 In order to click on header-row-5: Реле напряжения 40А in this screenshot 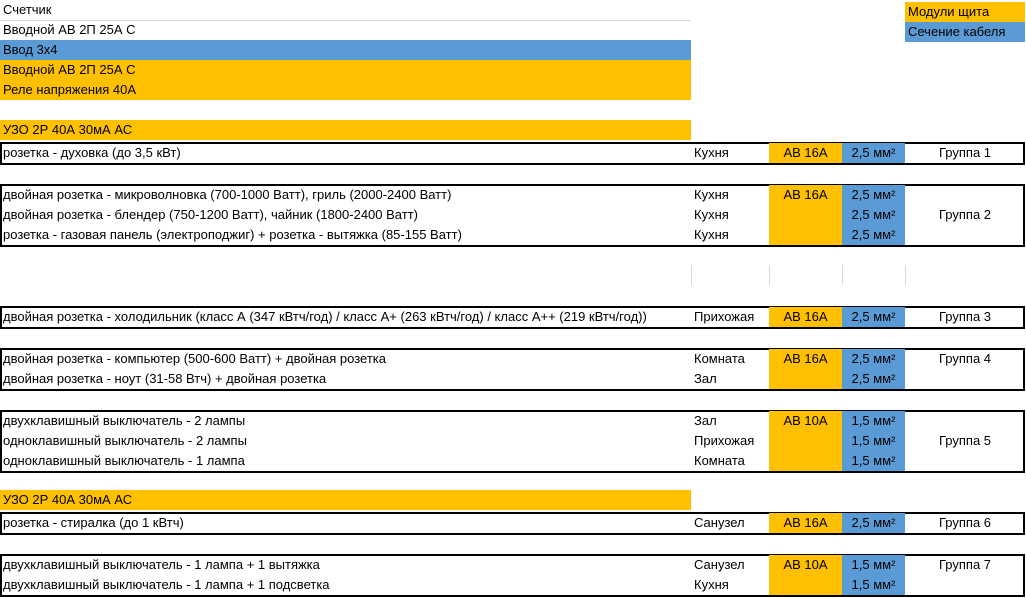, I will do `click(345, 90)`.